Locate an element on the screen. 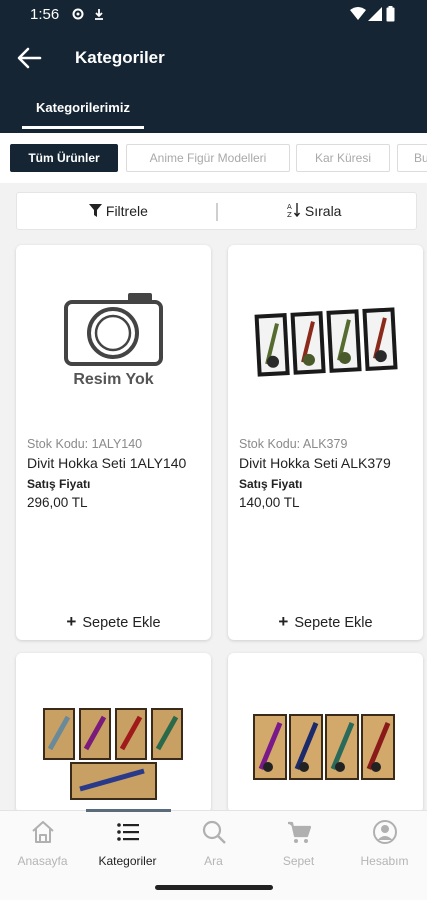 The width and height of the screenshot is (427, 900). wifi-icon is located at coordinates (358, 13).